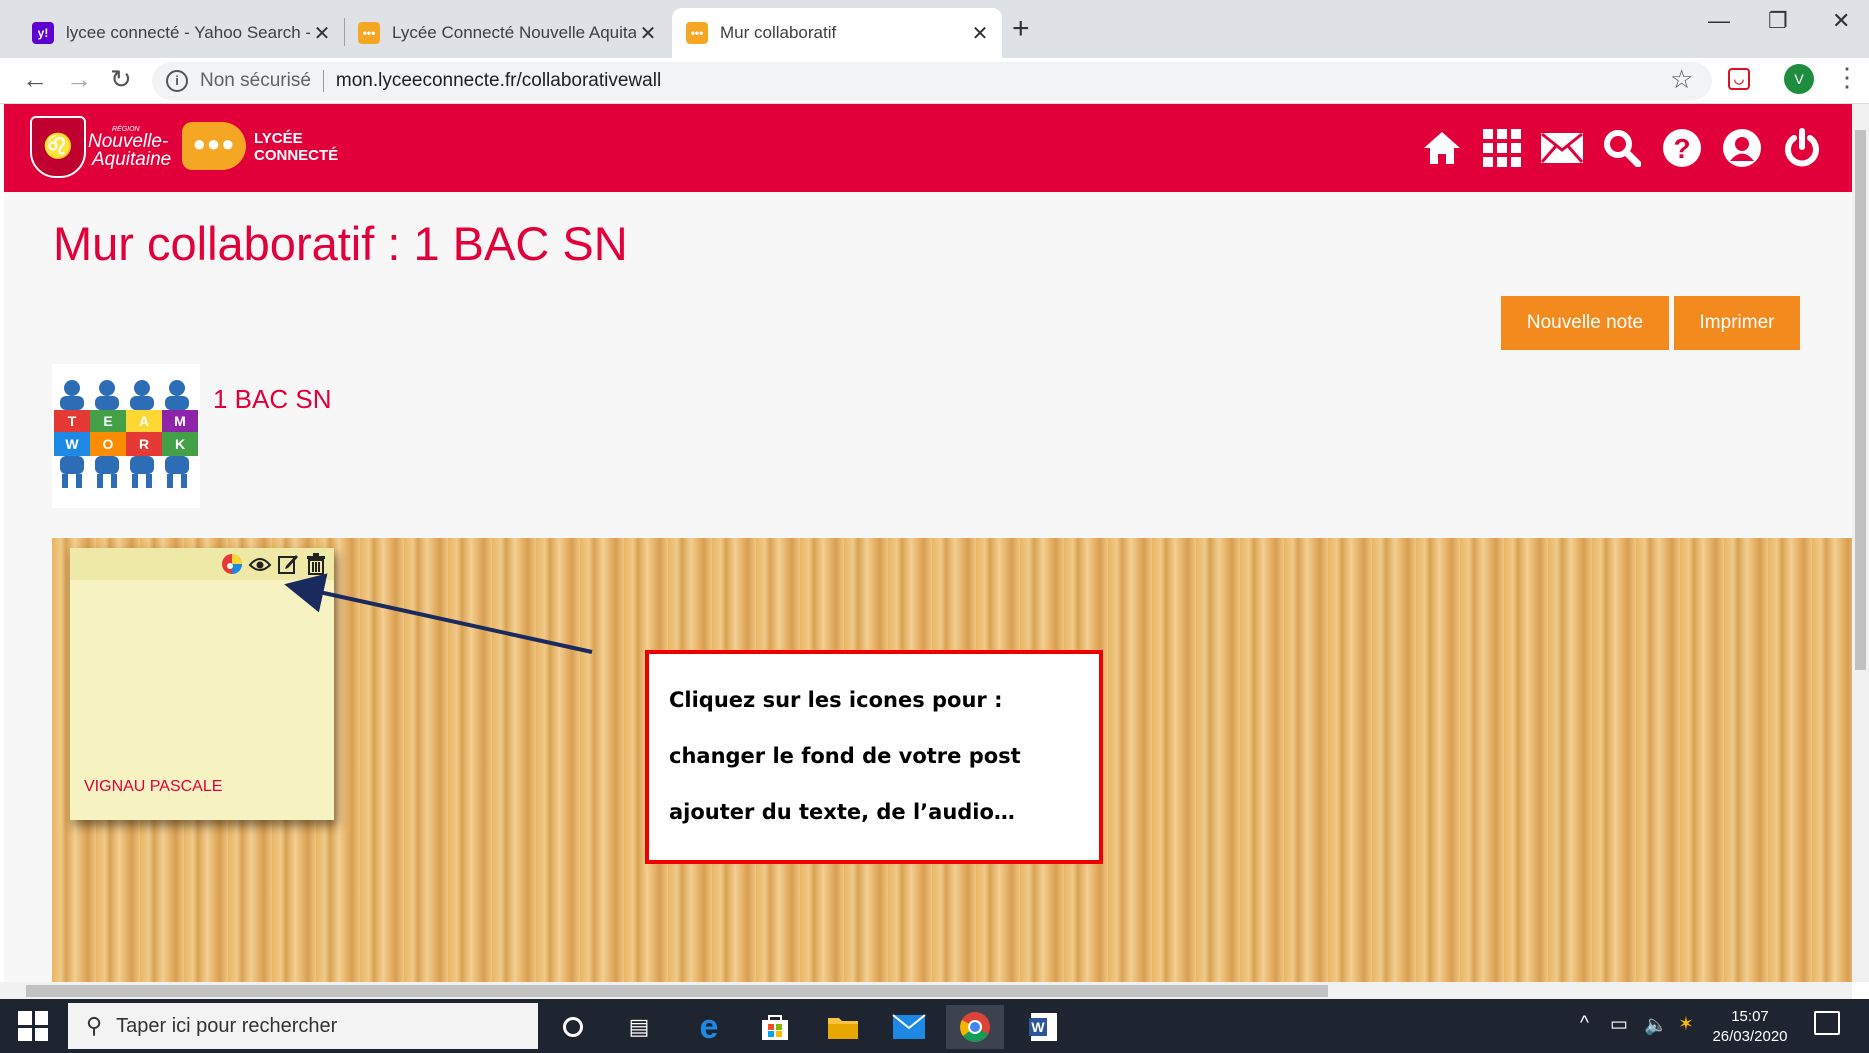 The image size is (1869, 1053). I want to click on note-icons, so click(274, 564).